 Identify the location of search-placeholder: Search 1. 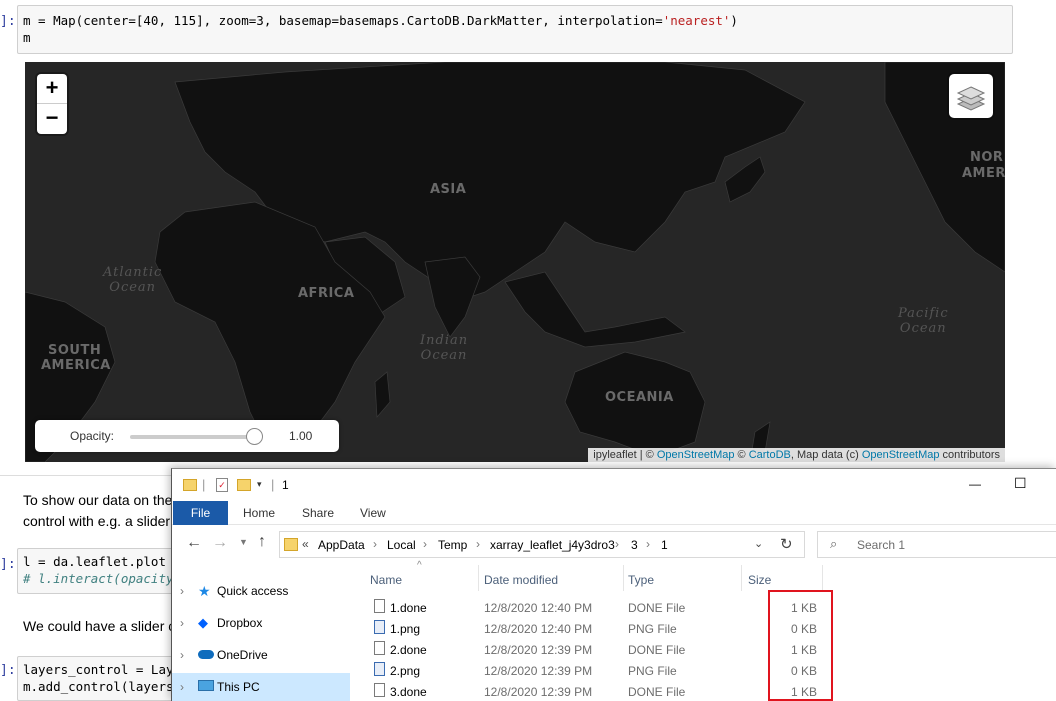
(881, 545).